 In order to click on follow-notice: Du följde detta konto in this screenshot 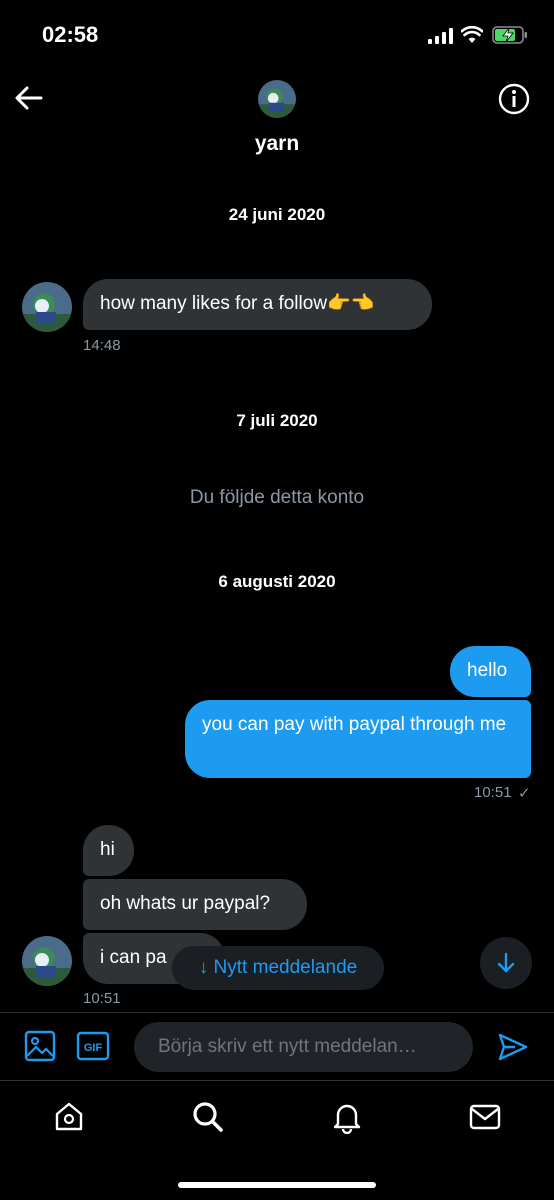, I will do `click(277, 497)`.